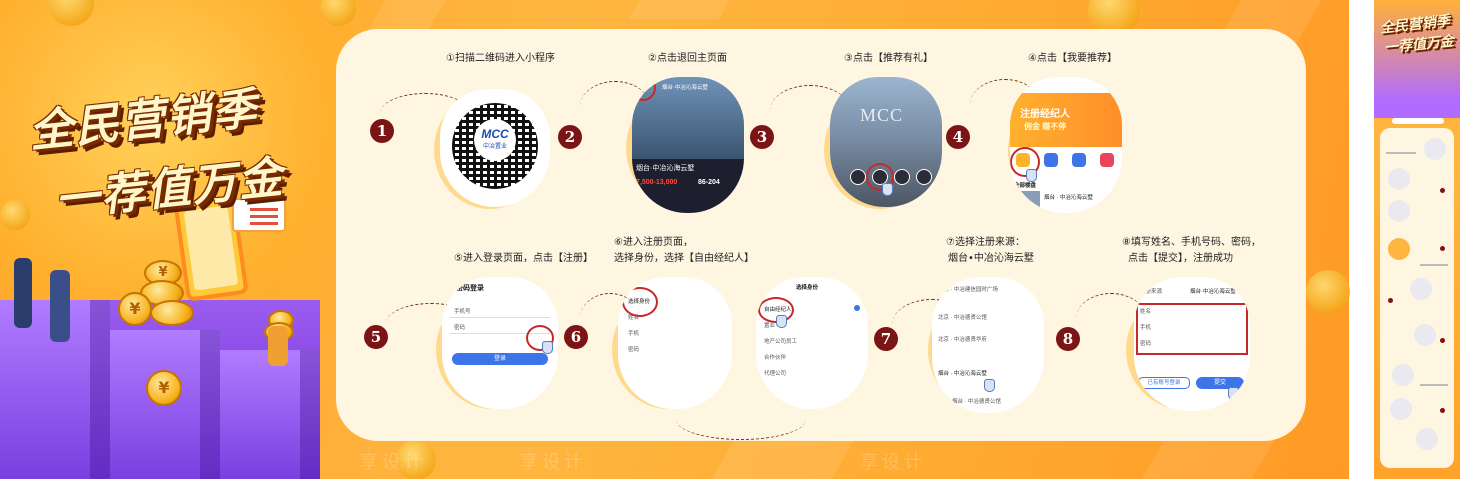 The height and width of the screenshot is (479, 1460). What do you see at coordinates (1191, 242) in the screenshot?
I see `step-8-title-line-1: ⑧填写姓名、手机号码、密码，` at bounding box center [1191, 242].